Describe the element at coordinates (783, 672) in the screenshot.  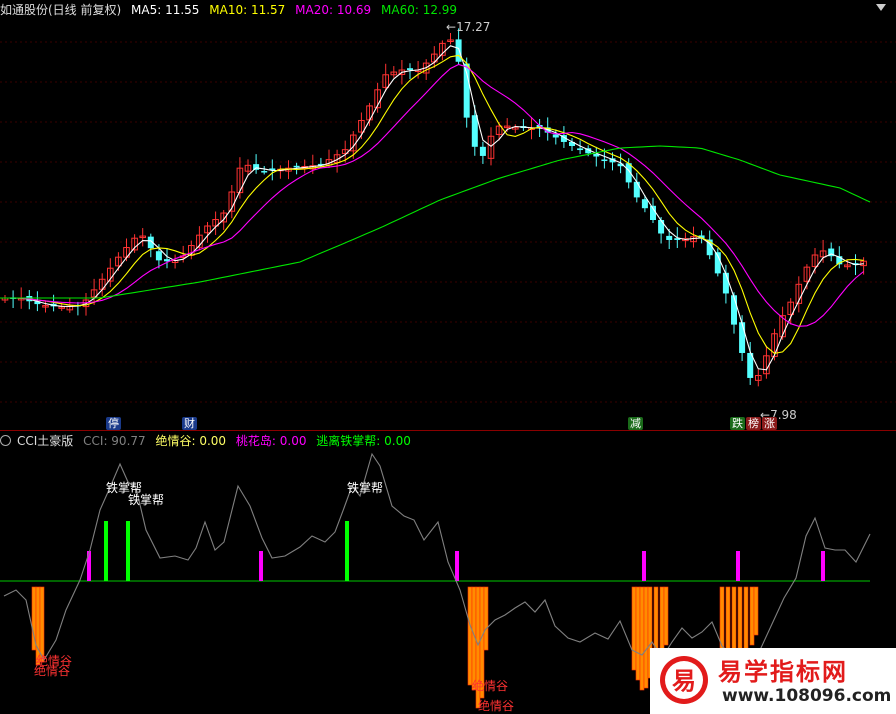
I see `watermark-title: 易学指标网` at that location.